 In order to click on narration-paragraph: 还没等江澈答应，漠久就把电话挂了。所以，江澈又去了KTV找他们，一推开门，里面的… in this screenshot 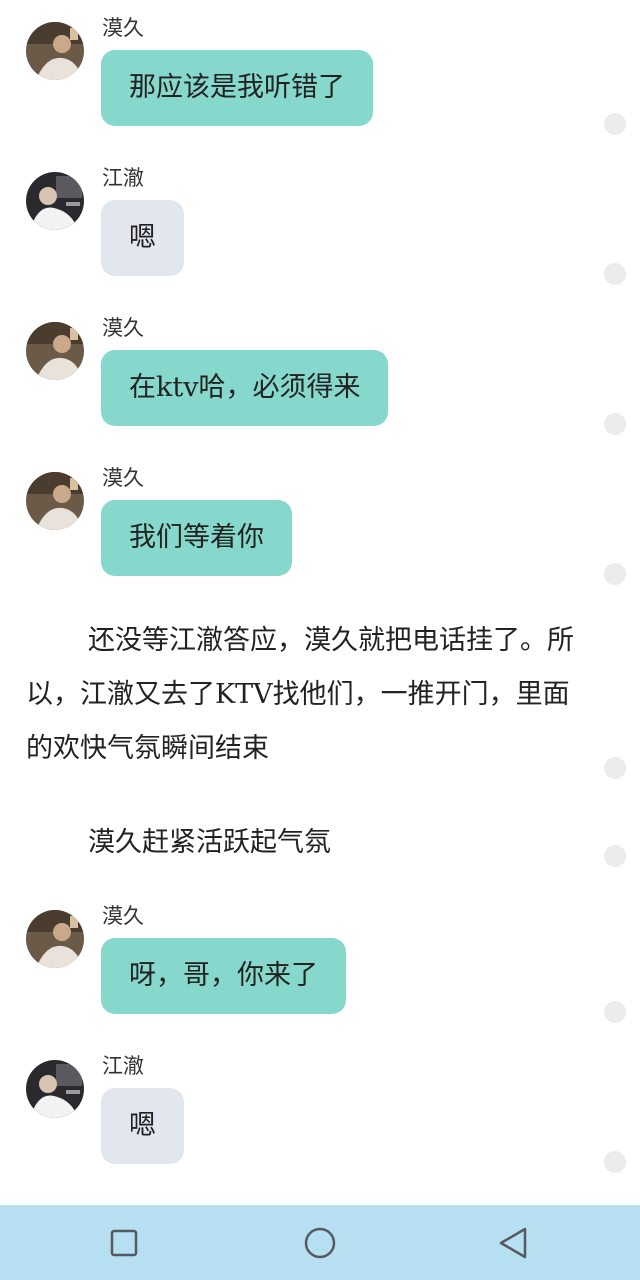, I will do `click(306, 695)`.